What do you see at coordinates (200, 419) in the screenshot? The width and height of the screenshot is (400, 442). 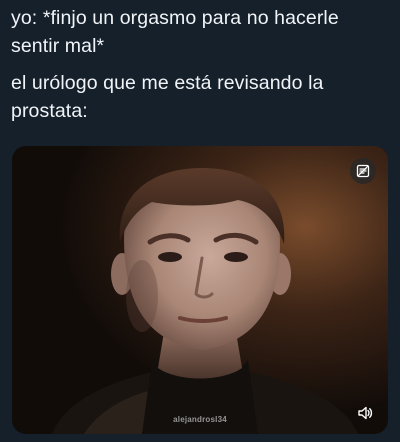 I see `video-watermark: alejandrosl34` at bounding box center [200, 419].